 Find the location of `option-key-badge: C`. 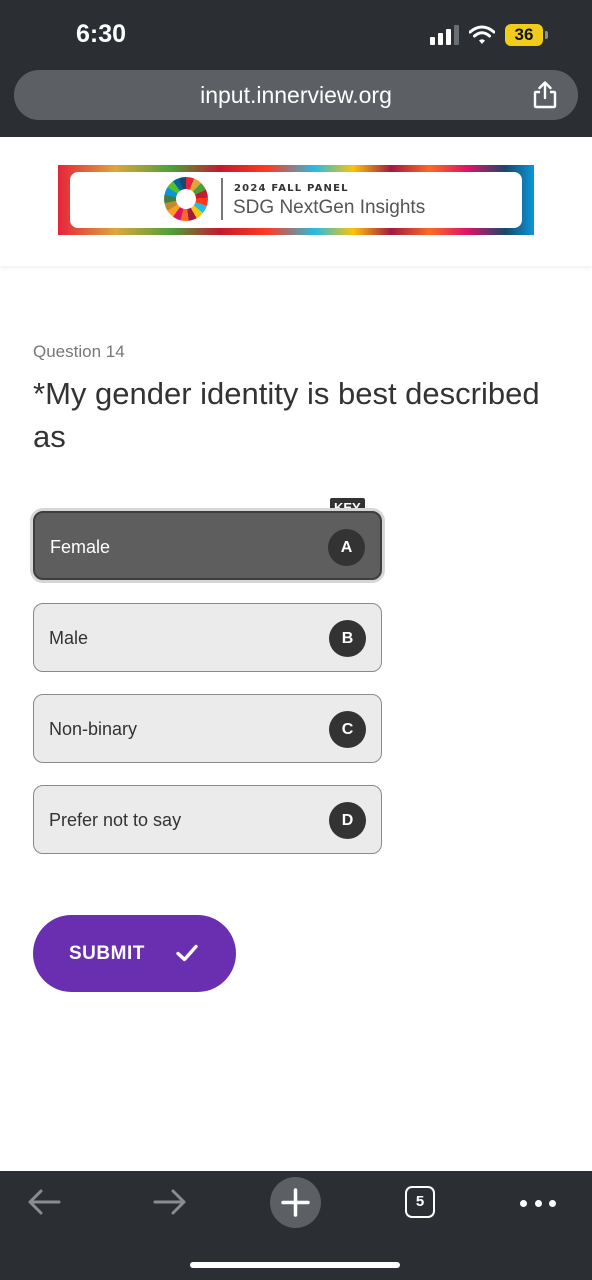

option-key-badge: C is located at coordinates (347, 729).